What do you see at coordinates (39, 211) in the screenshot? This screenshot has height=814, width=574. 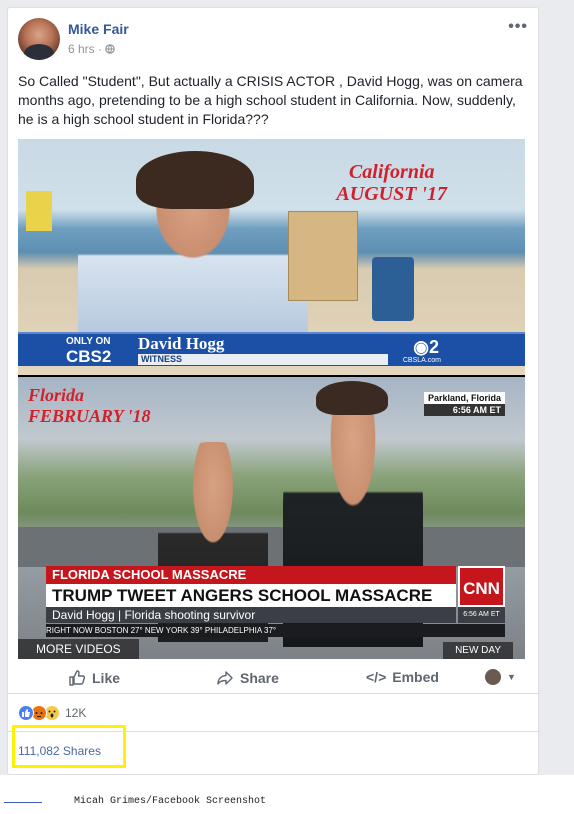 I see `yellow-sign` at bounding box center [39, 211].